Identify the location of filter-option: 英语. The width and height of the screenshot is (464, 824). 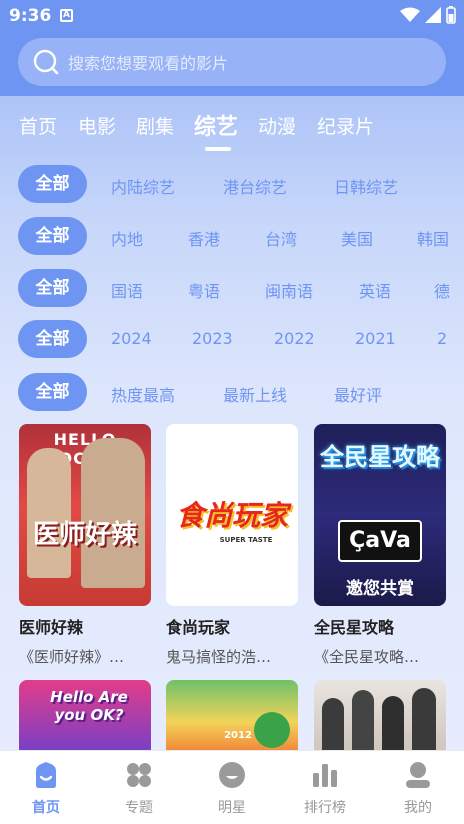
(375, 290).